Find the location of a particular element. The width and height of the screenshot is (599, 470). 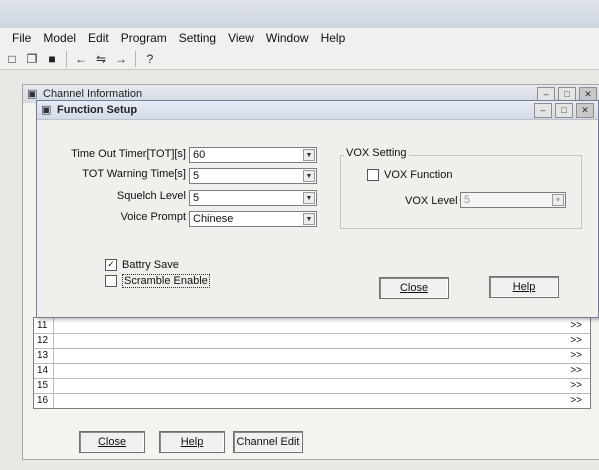

channel-number: 15 is located at coordinates (44, 385).